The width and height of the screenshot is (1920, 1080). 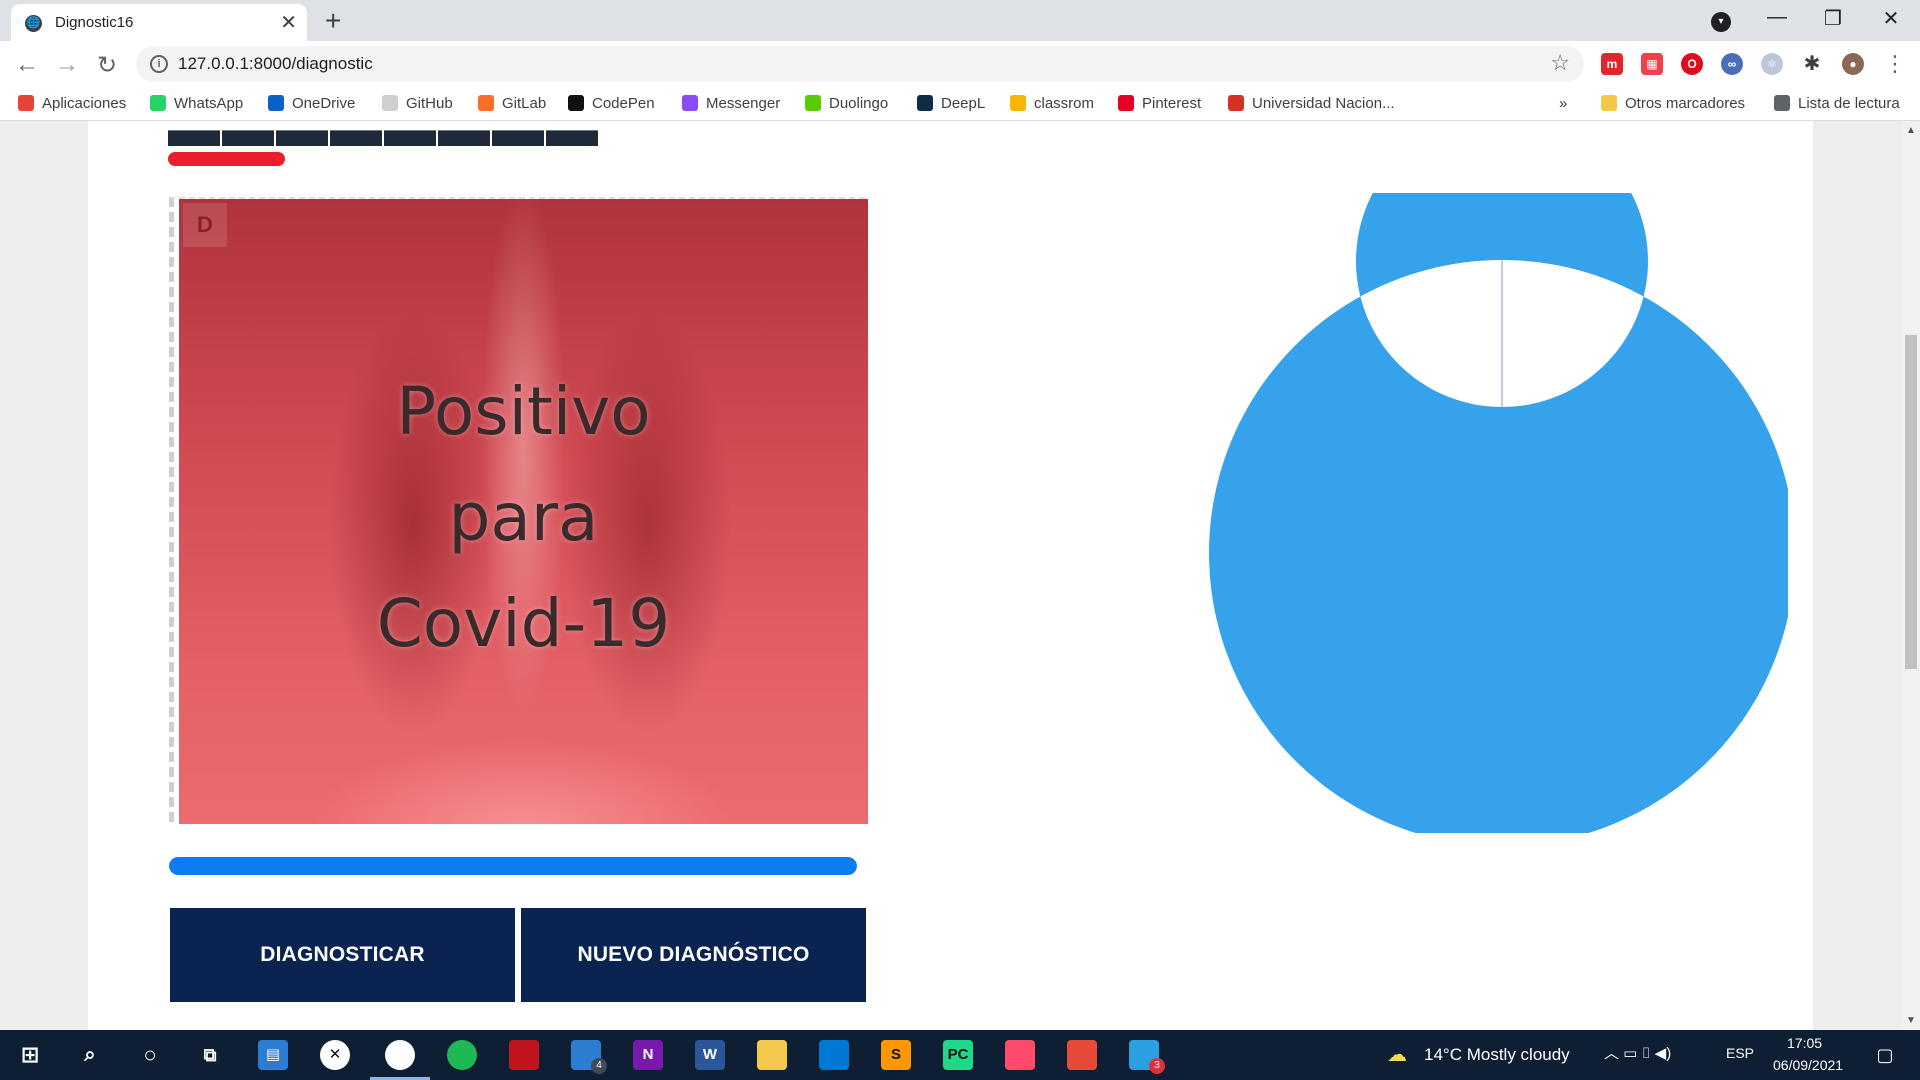 What do you see at coordinates (273, 1055) in the screenshot?
I see `store-icon: ▤` at bounding box center [273, 1055].